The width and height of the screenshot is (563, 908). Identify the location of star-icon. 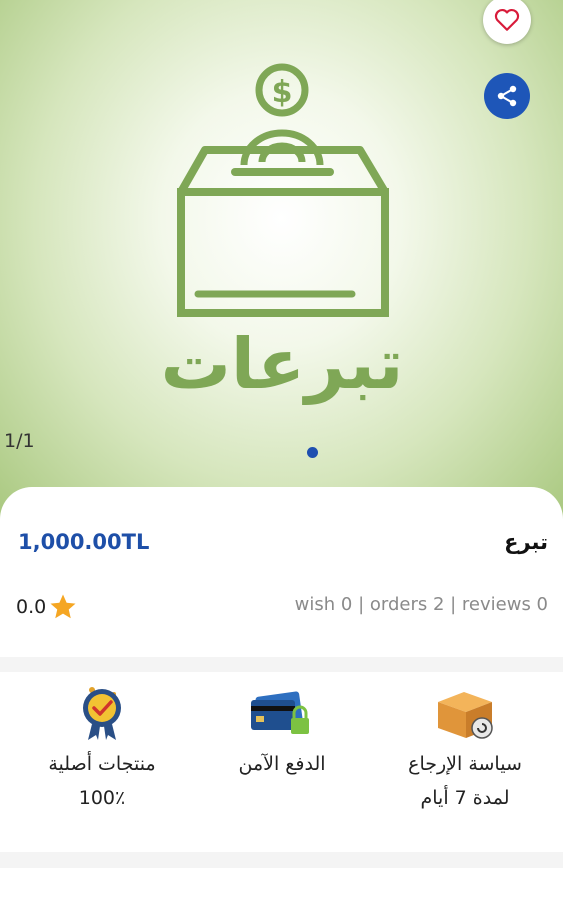
(63, 606).